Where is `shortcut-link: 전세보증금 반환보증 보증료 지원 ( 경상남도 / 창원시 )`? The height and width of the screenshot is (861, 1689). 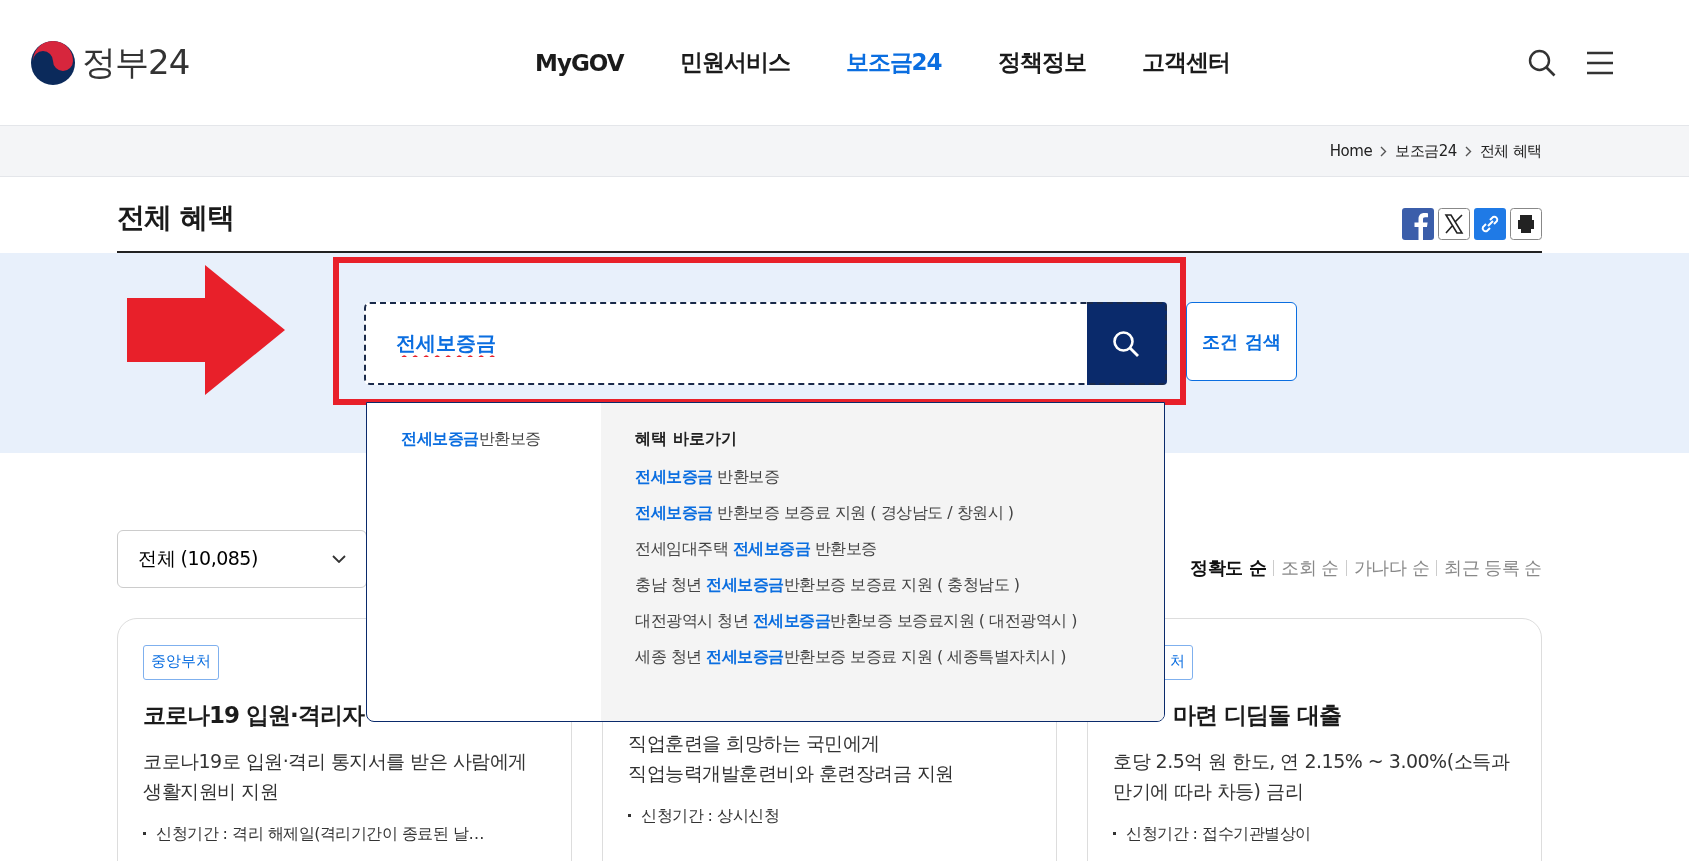
shortcut-link: 전세보증금 반환보증 보증료 지원 ( 경상남도 / 창원시 ) is located at coordinates (899, 513).